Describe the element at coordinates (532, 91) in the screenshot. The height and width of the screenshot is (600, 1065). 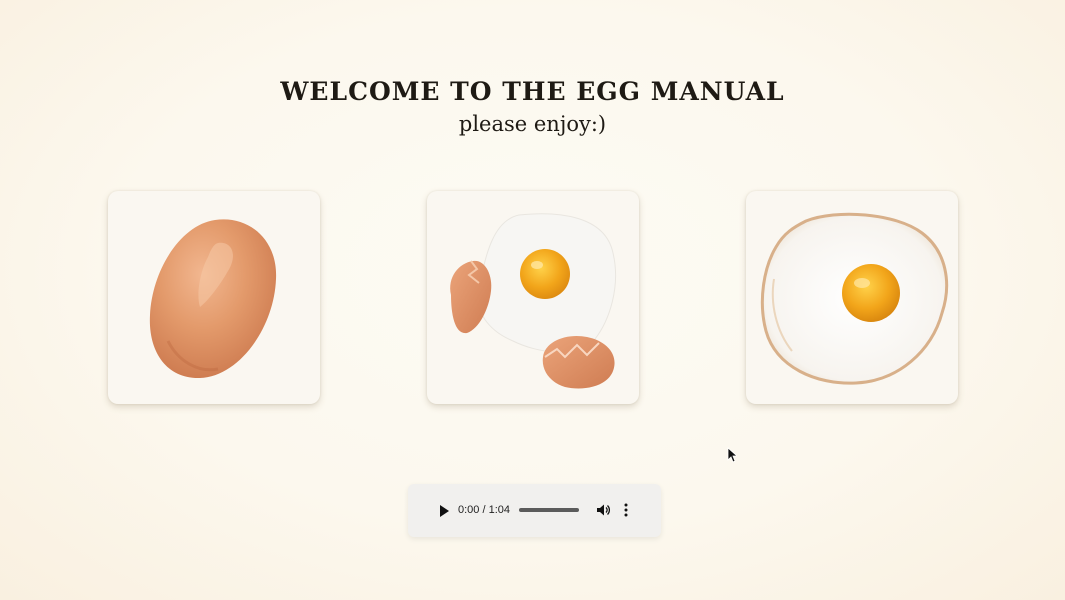
I see `page-title: WELCOME TO THE EGG MANUAL` at that location.